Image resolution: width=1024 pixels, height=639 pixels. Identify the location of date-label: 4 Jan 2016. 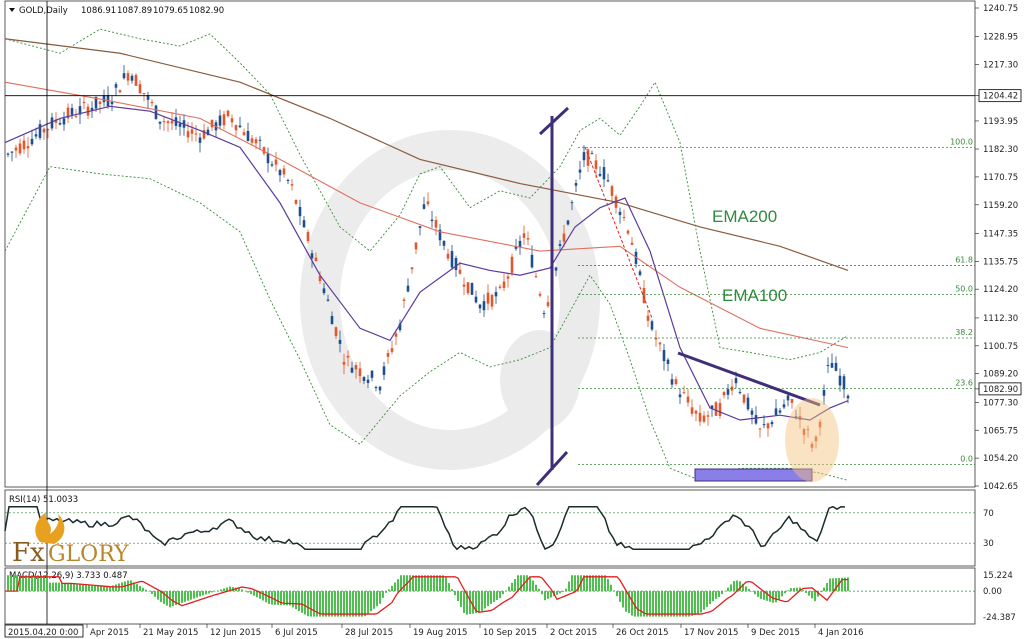
(841, 633).